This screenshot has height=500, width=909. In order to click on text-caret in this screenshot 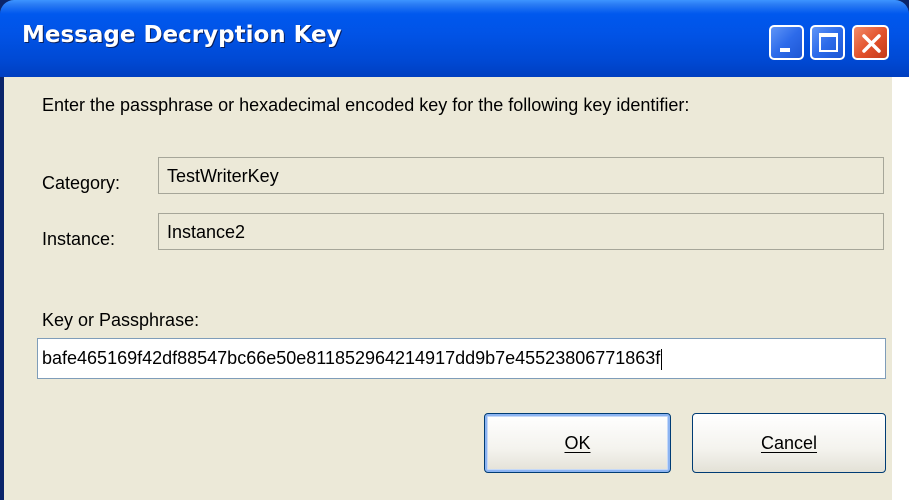, I will do `click(662, 359)`.